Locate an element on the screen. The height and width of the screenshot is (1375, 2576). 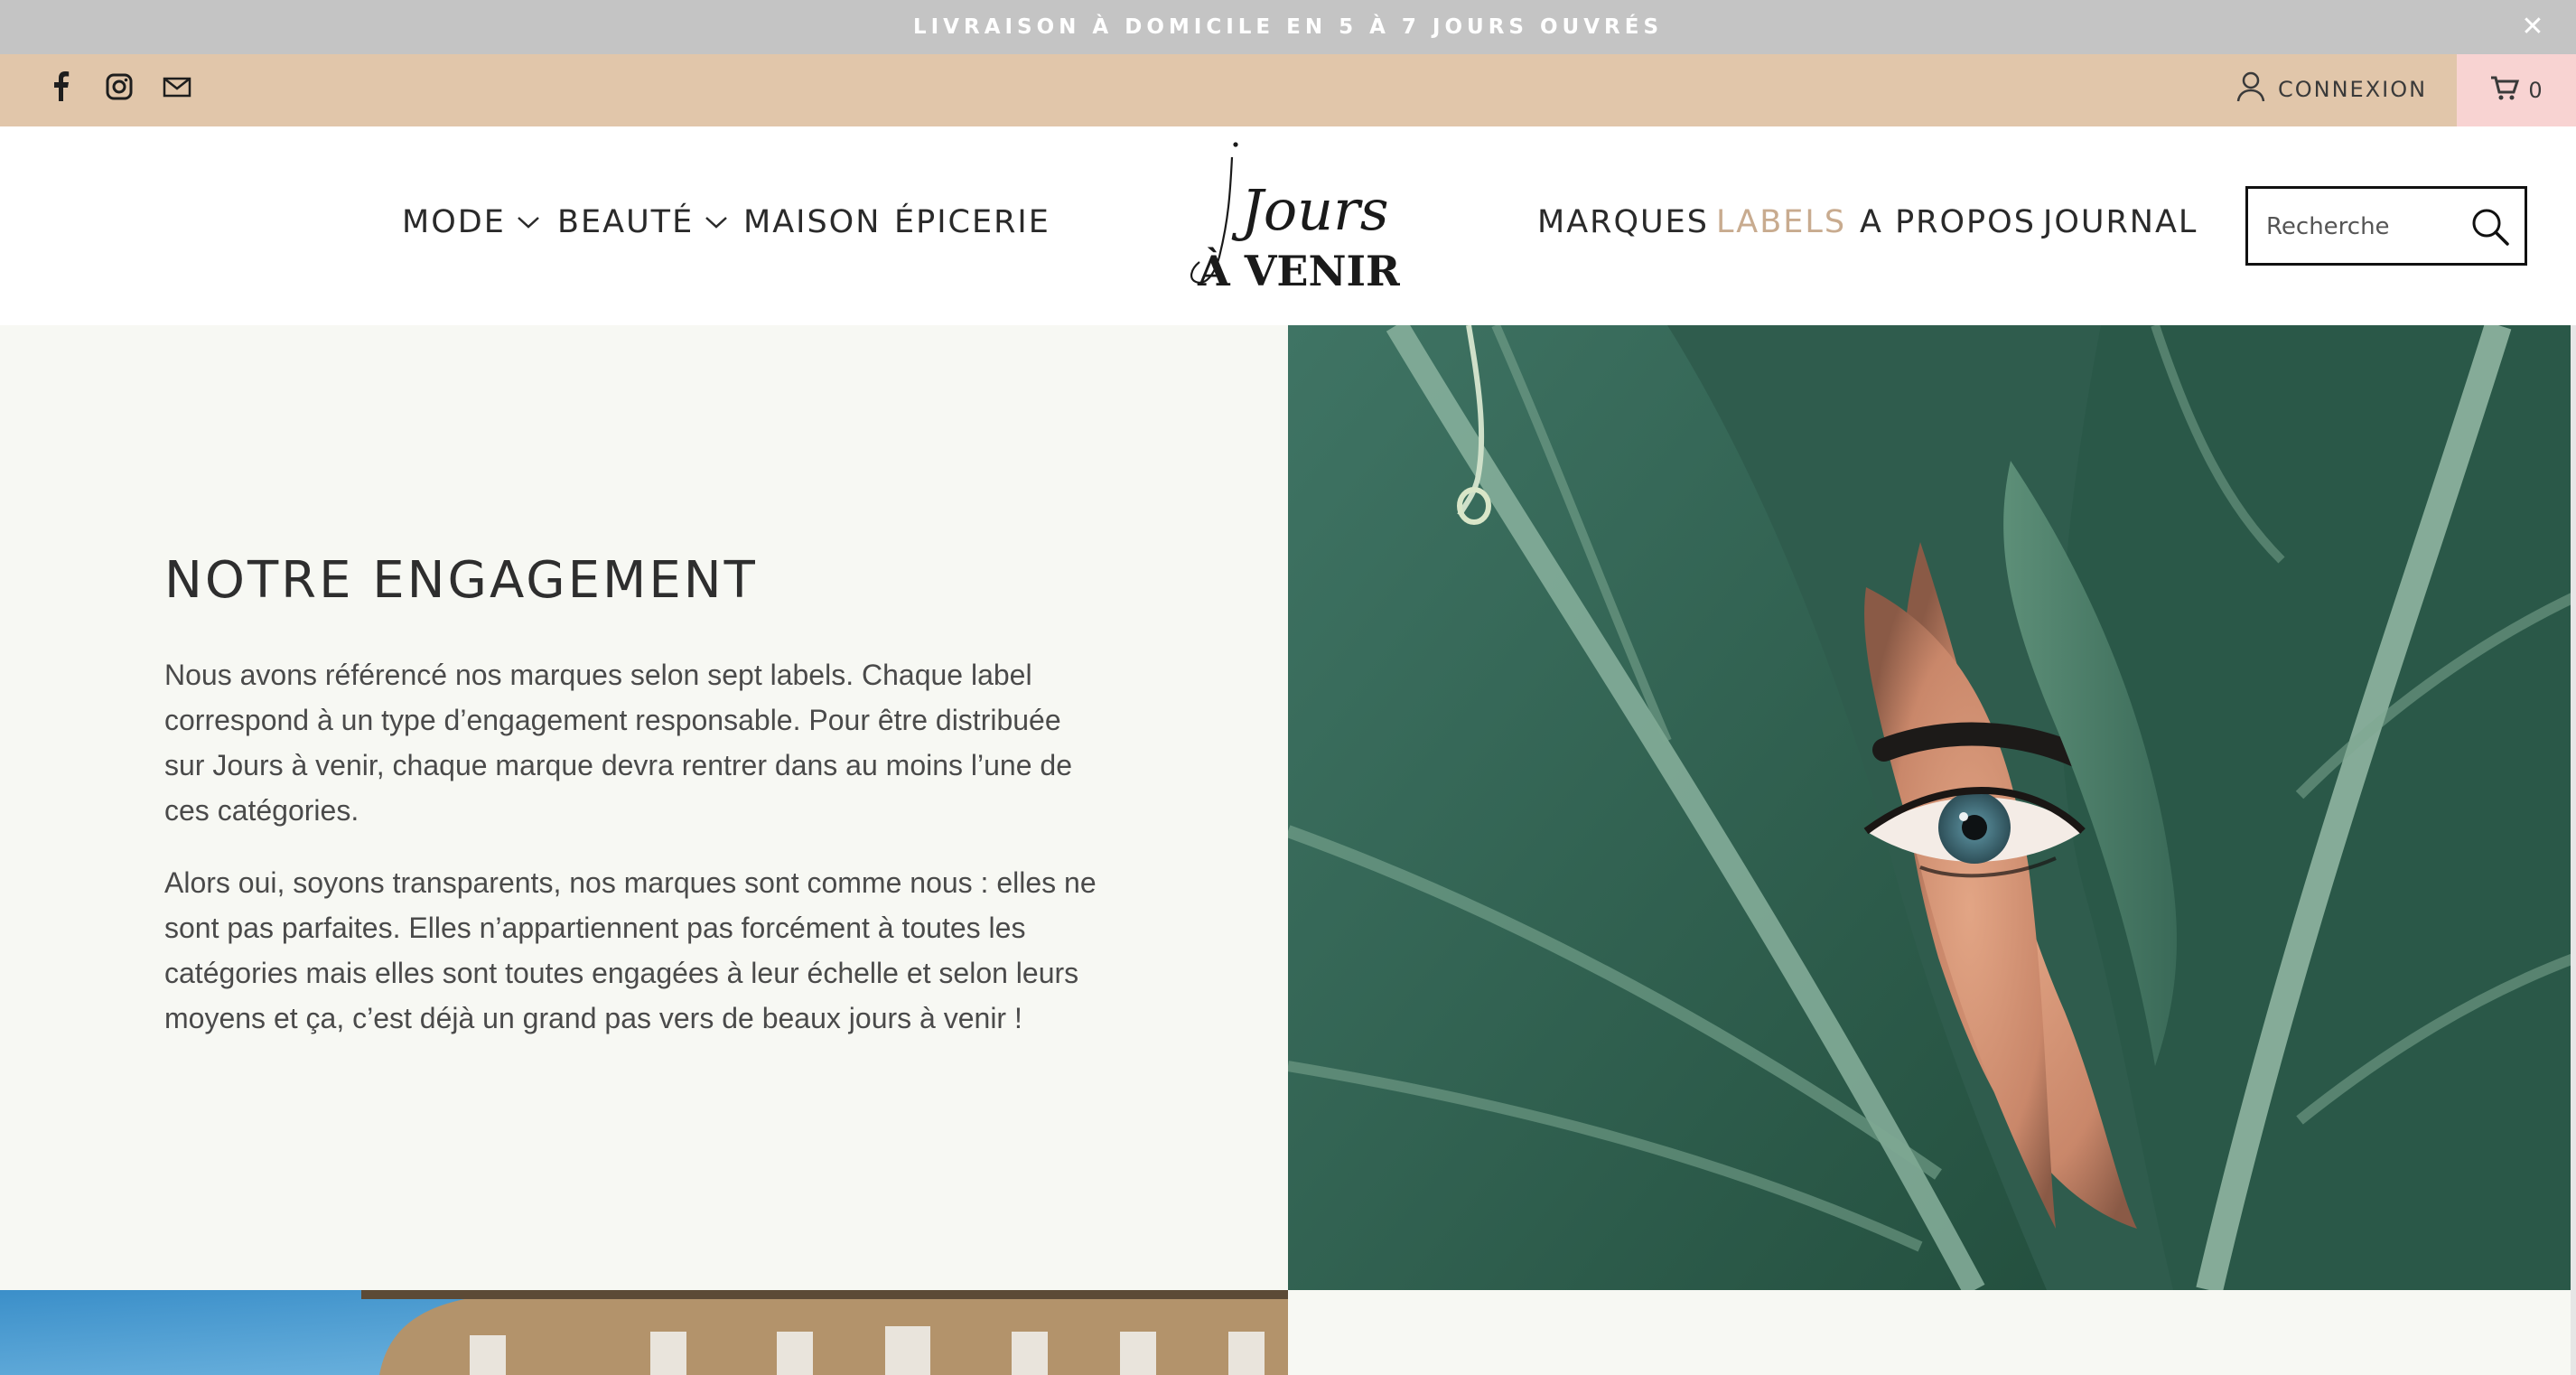
logo-title: À VENIR is located at coordinates (1298, 270).